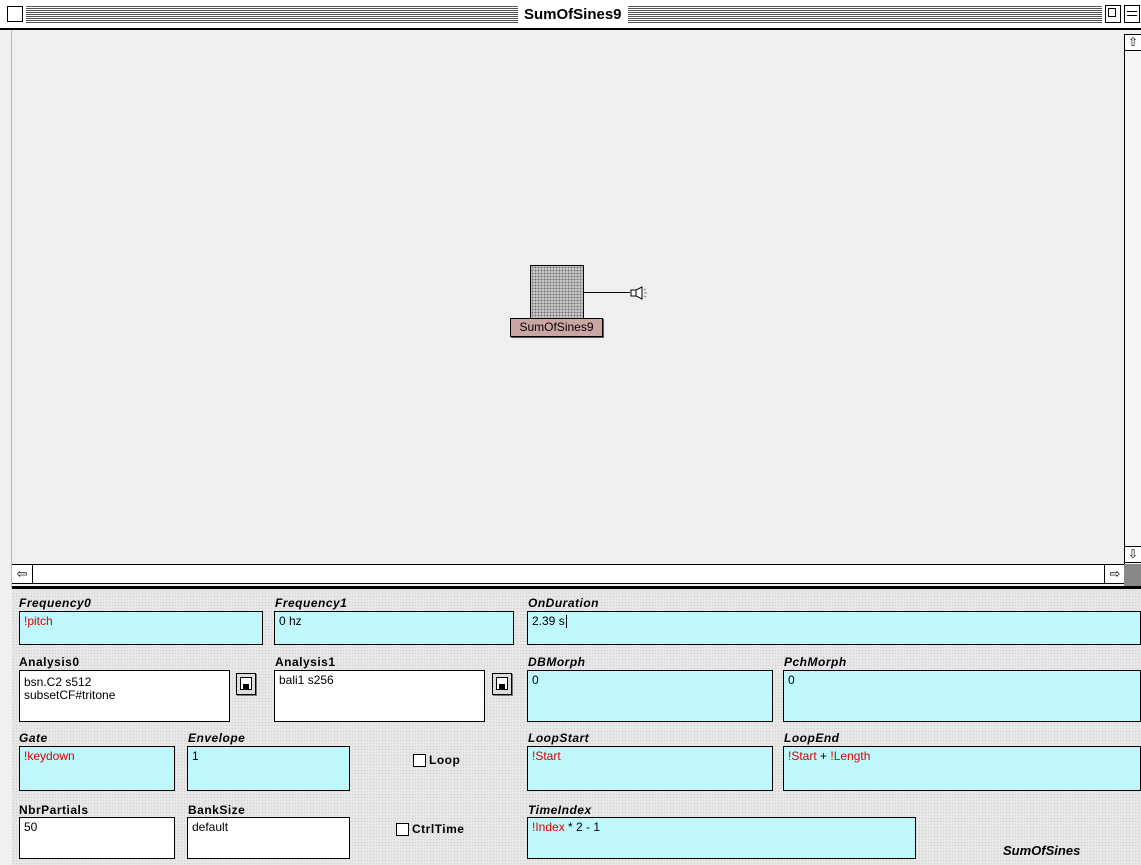 This screenshot has height=865, width=1141. I want to click on loopend-operator: +, so click(823, 756).